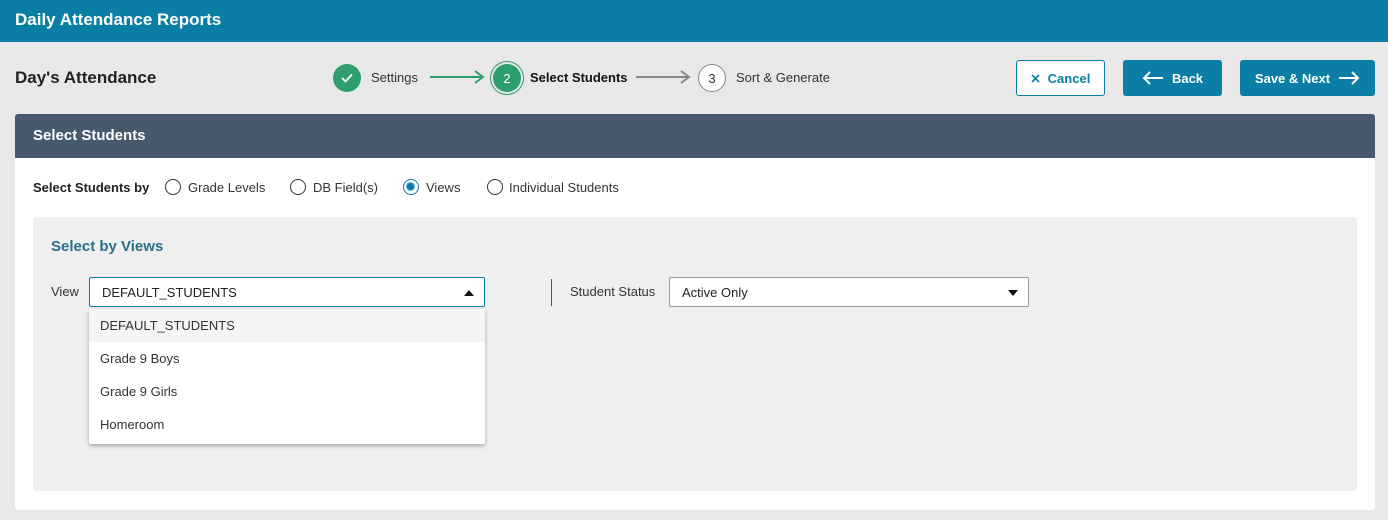 This screenshot has width=1388, height=520. What do you see at coordinates (89, 135) in the screenshot?
I see `panel-title: Select Students` at bounding box center [89, 135].